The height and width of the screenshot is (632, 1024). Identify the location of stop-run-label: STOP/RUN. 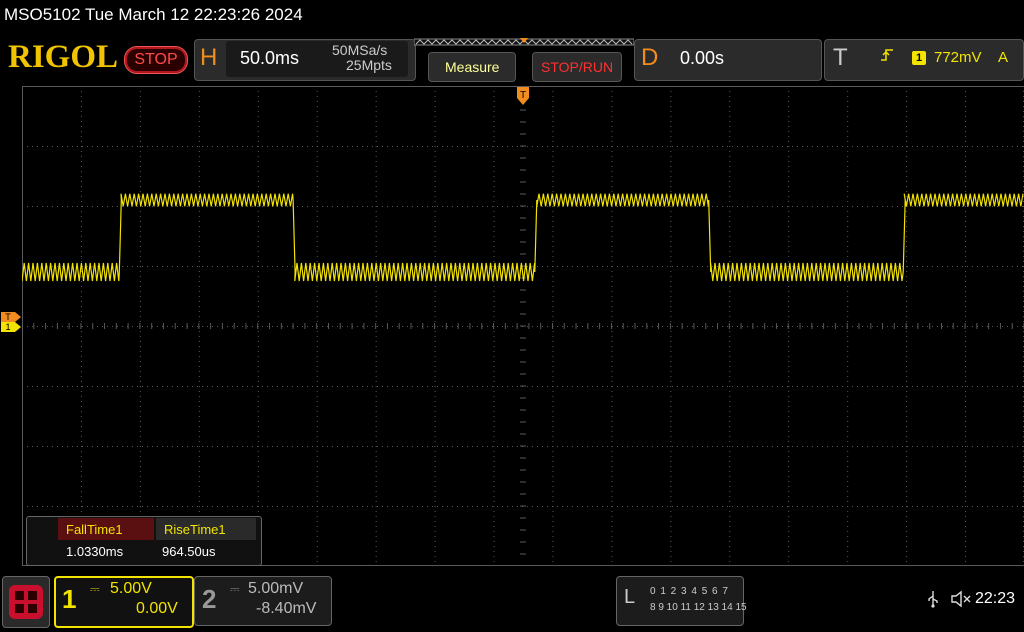
(577, 67).